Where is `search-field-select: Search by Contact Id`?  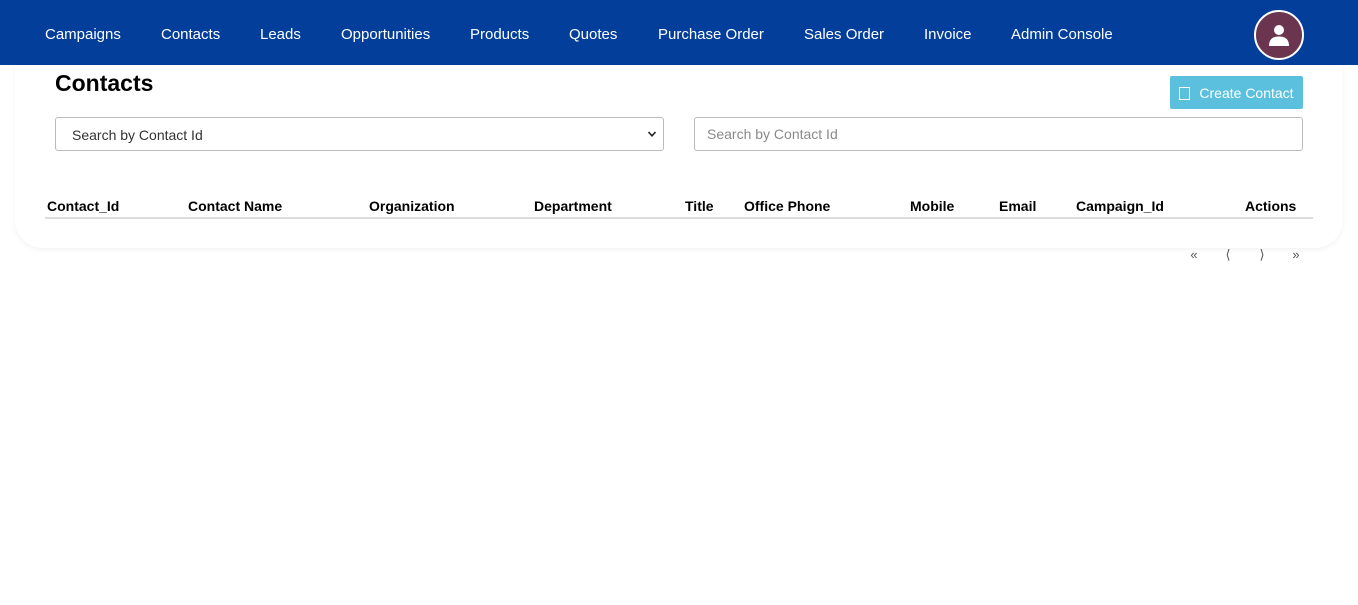 search-field-select: Search by Contact Id is located at coordinates (359, 134).